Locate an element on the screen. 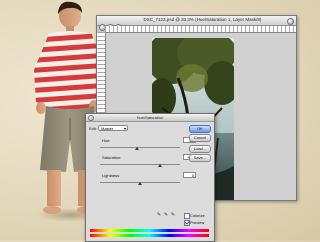  lightness-slider-knob is located at coordinates (140, 183).